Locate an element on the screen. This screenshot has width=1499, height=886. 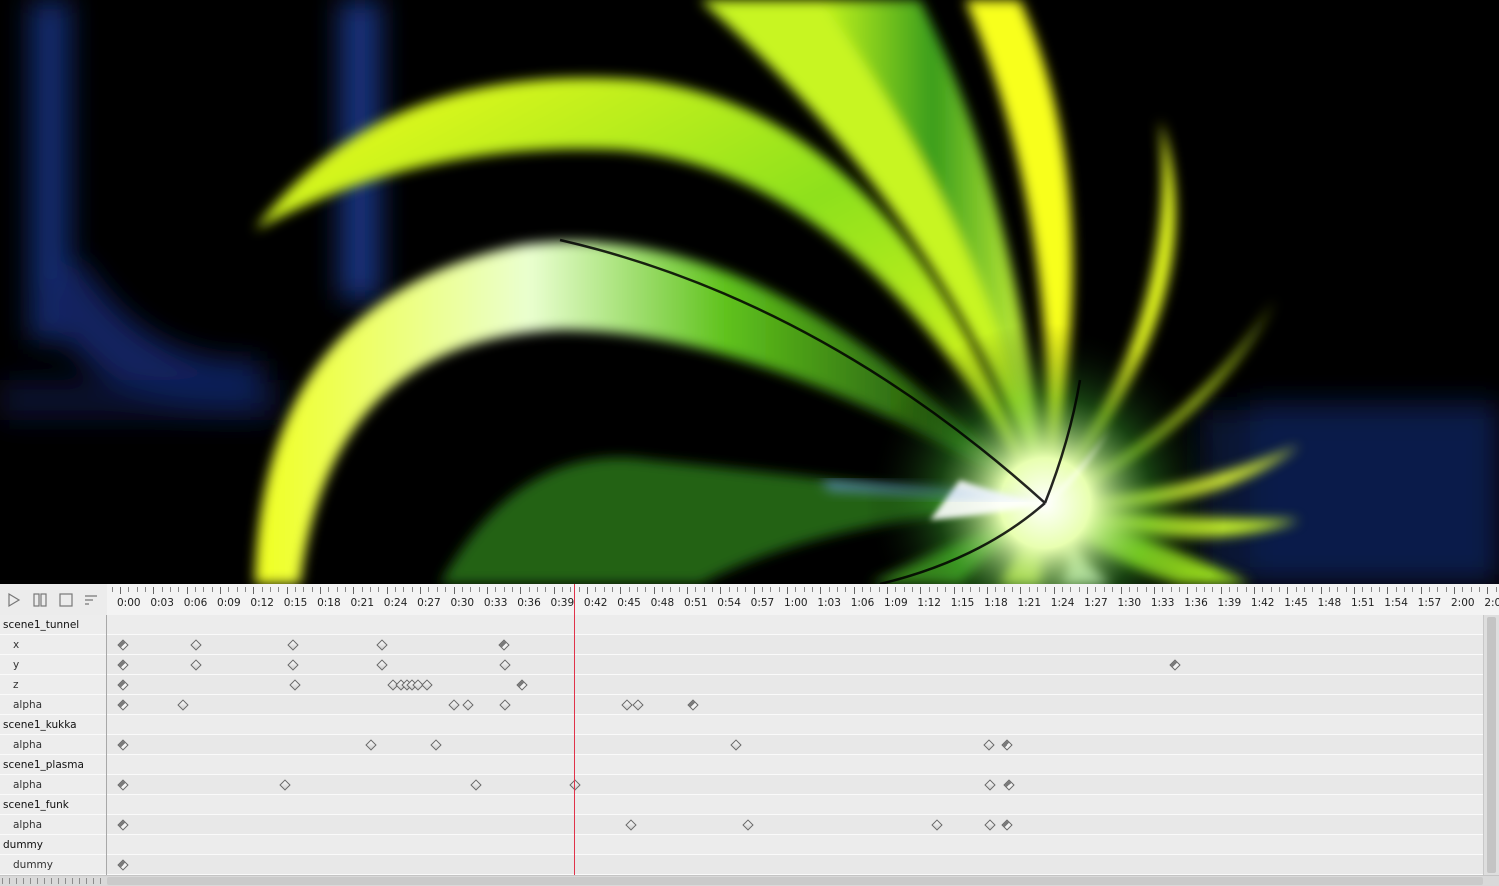
ruler-time-label: 2:03 is located at coordinates (1491, 603).